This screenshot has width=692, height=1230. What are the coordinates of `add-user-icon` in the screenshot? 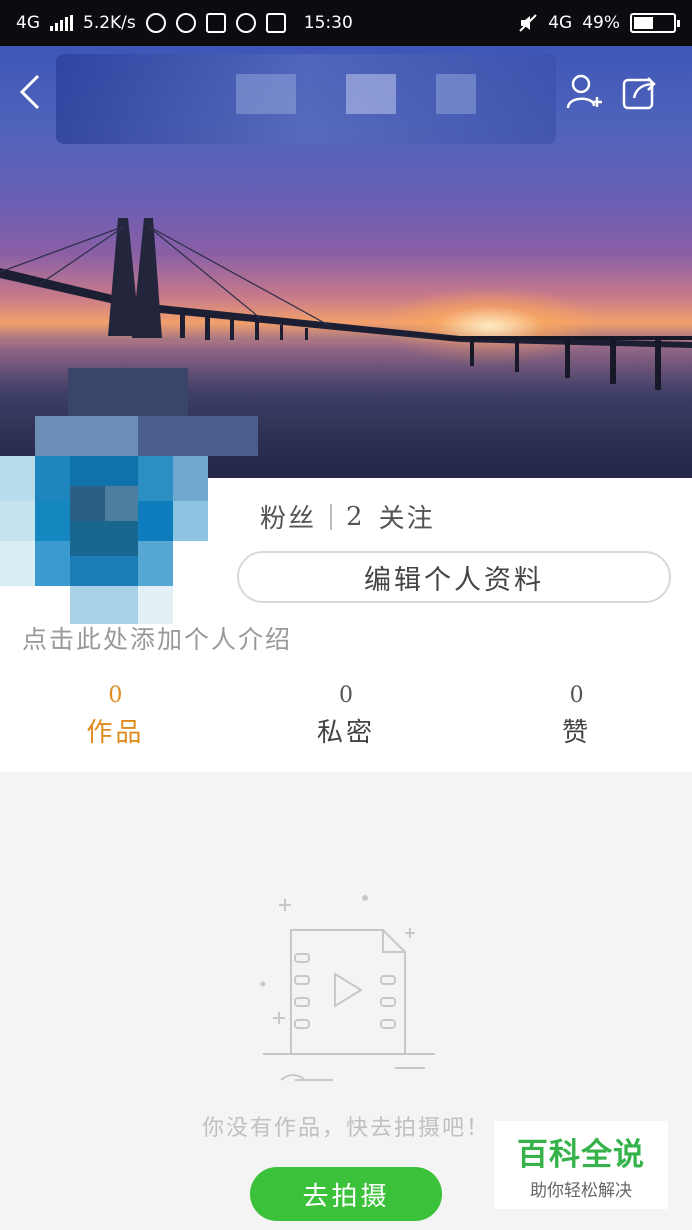 It's located at (584, 91).